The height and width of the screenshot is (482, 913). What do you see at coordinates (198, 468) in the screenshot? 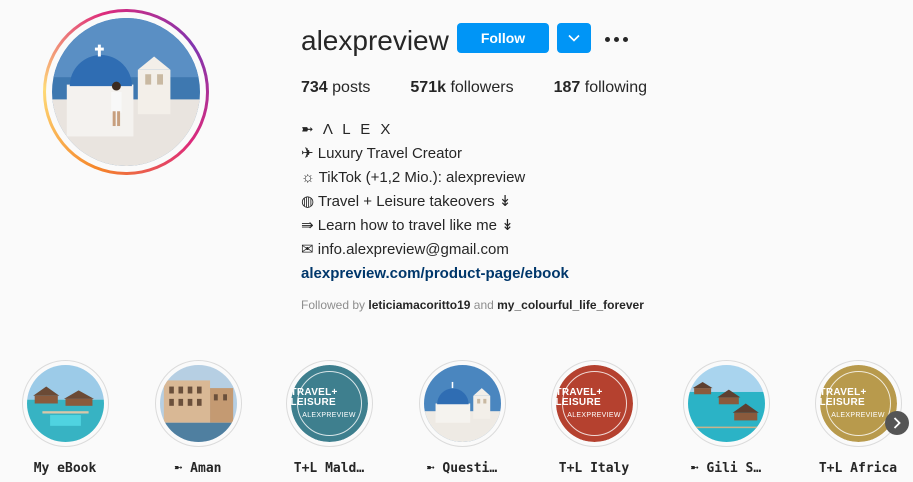
I see `highlight-label: ➼ Aman` at bounding box center [198, 468].